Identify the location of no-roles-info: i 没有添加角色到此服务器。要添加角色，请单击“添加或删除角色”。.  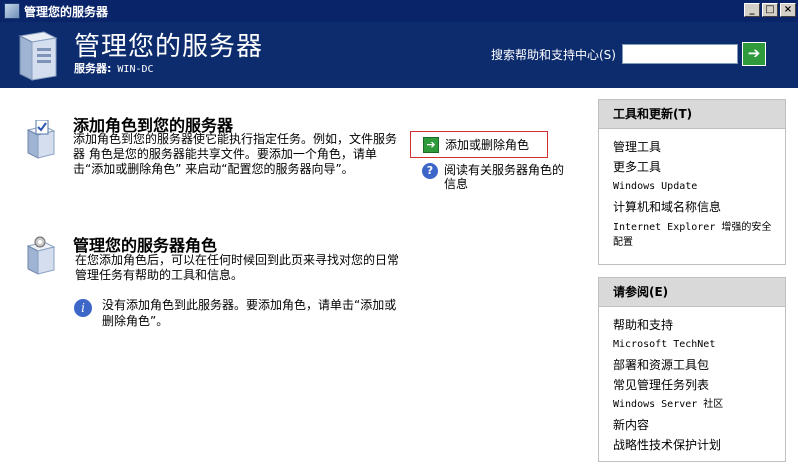
(238, 313).